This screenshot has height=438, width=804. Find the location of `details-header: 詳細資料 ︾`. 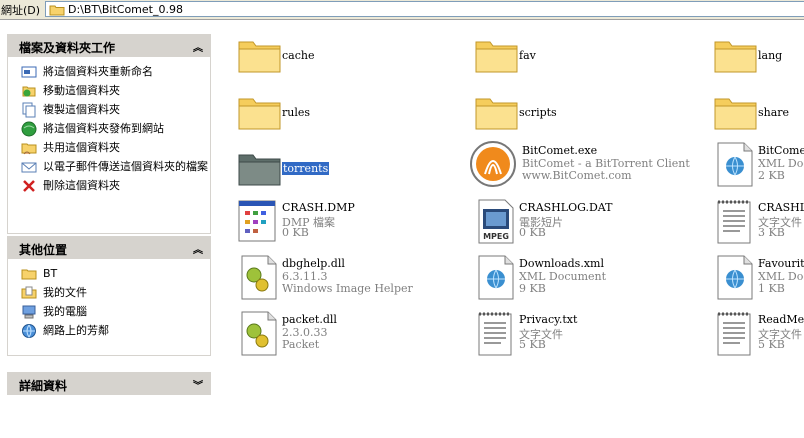

details-header: 詳細資料 ︾ is located at coordinates (109, 383).